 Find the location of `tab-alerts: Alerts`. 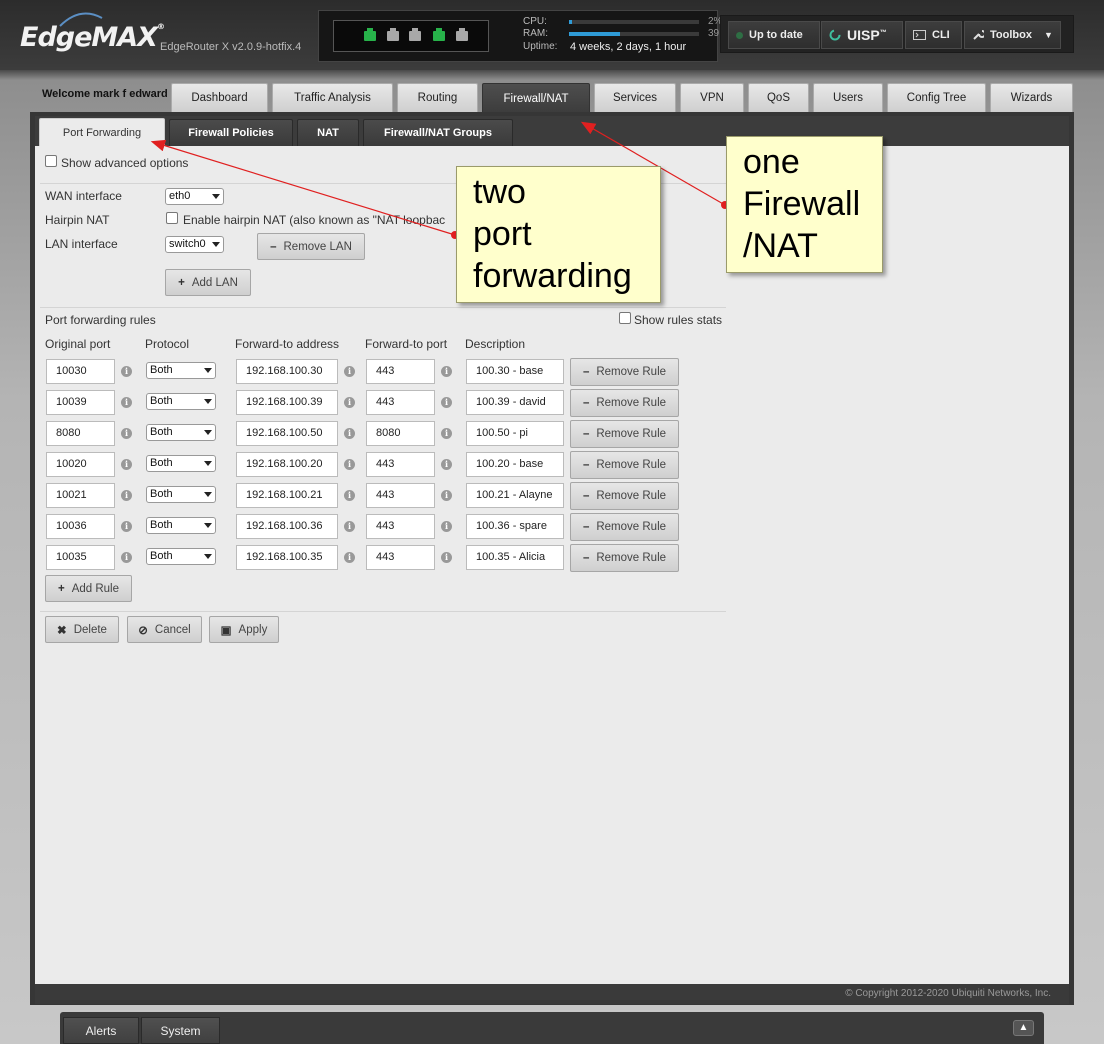

tab-alerts: Alerts is located at coordinates (101, 1030).